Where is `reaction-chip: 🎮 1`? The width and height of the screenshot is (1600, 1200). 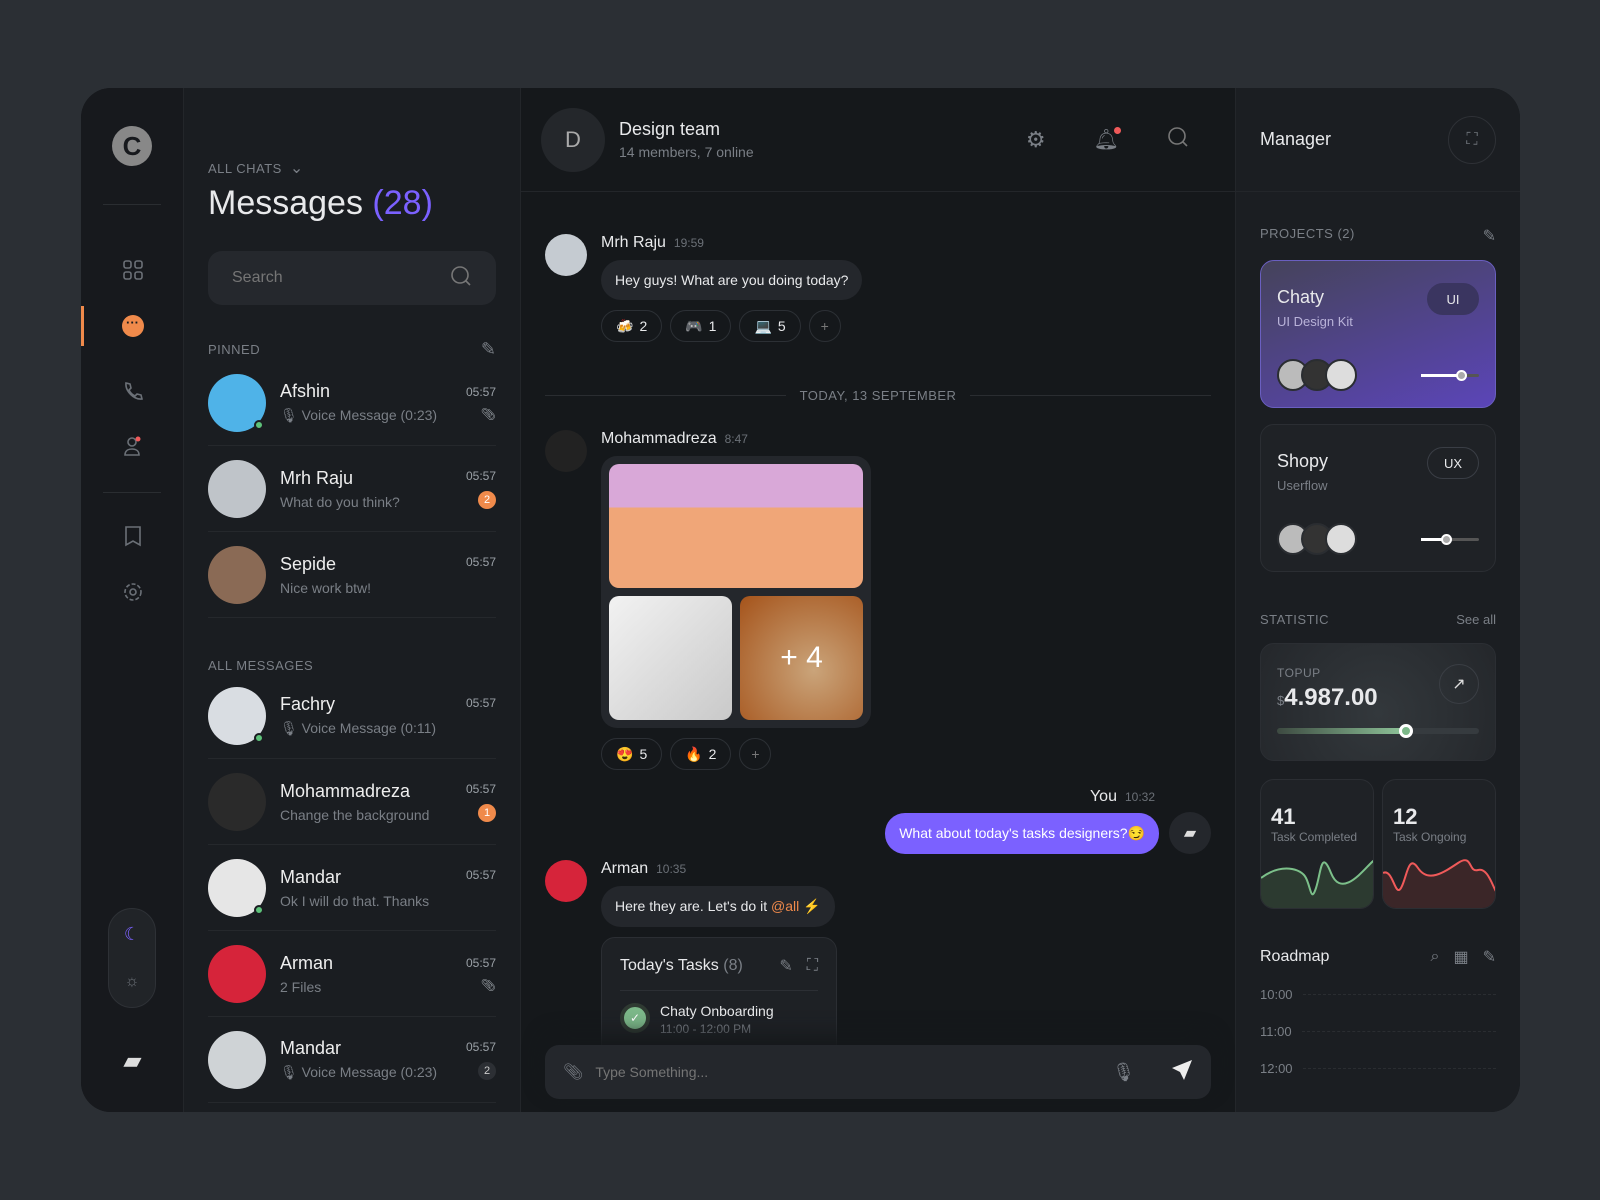 reaction-chip: 🎮 1 is located at coordinates (701, 326).